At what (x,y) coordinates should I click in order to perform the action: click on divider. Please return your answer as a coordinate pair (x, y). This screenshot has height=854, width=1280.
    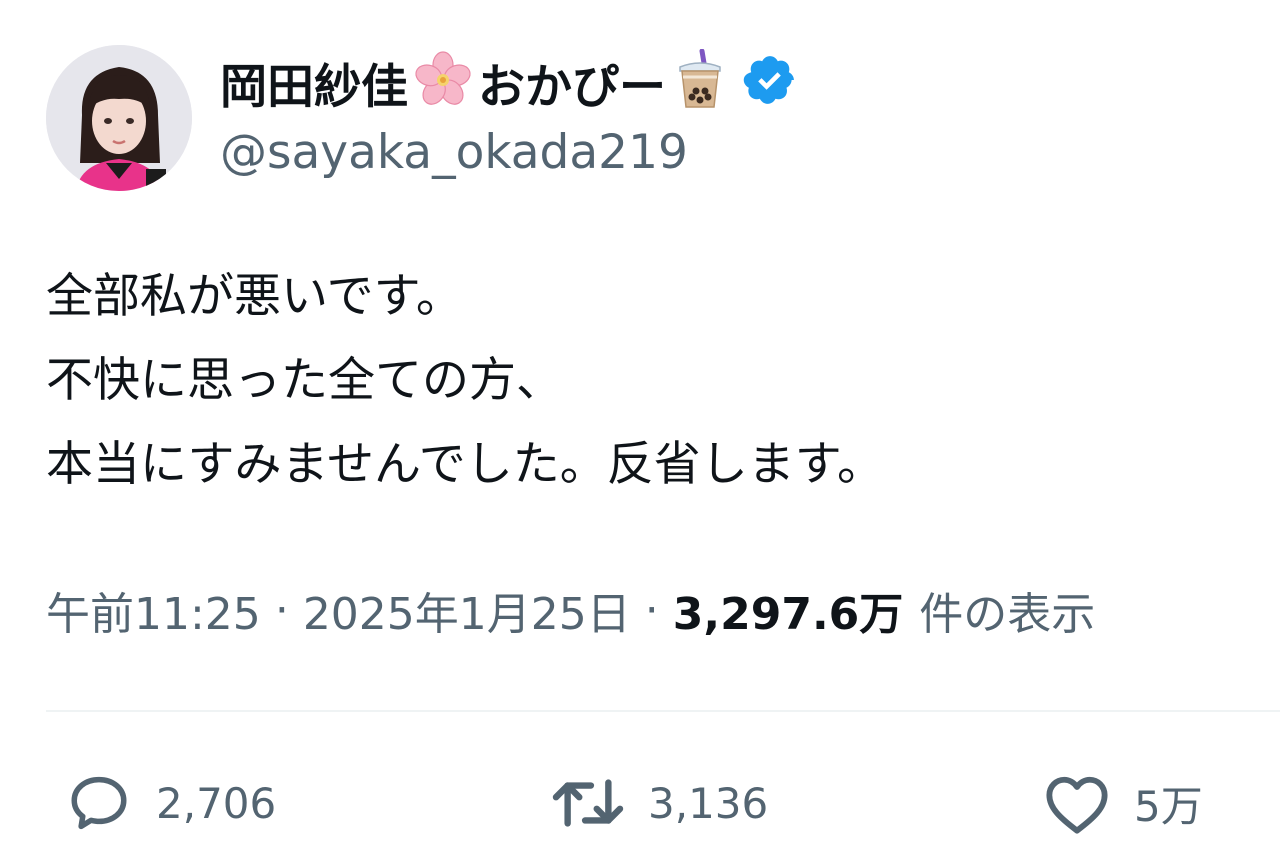
    Looking at the image, I should click on (663, 711).